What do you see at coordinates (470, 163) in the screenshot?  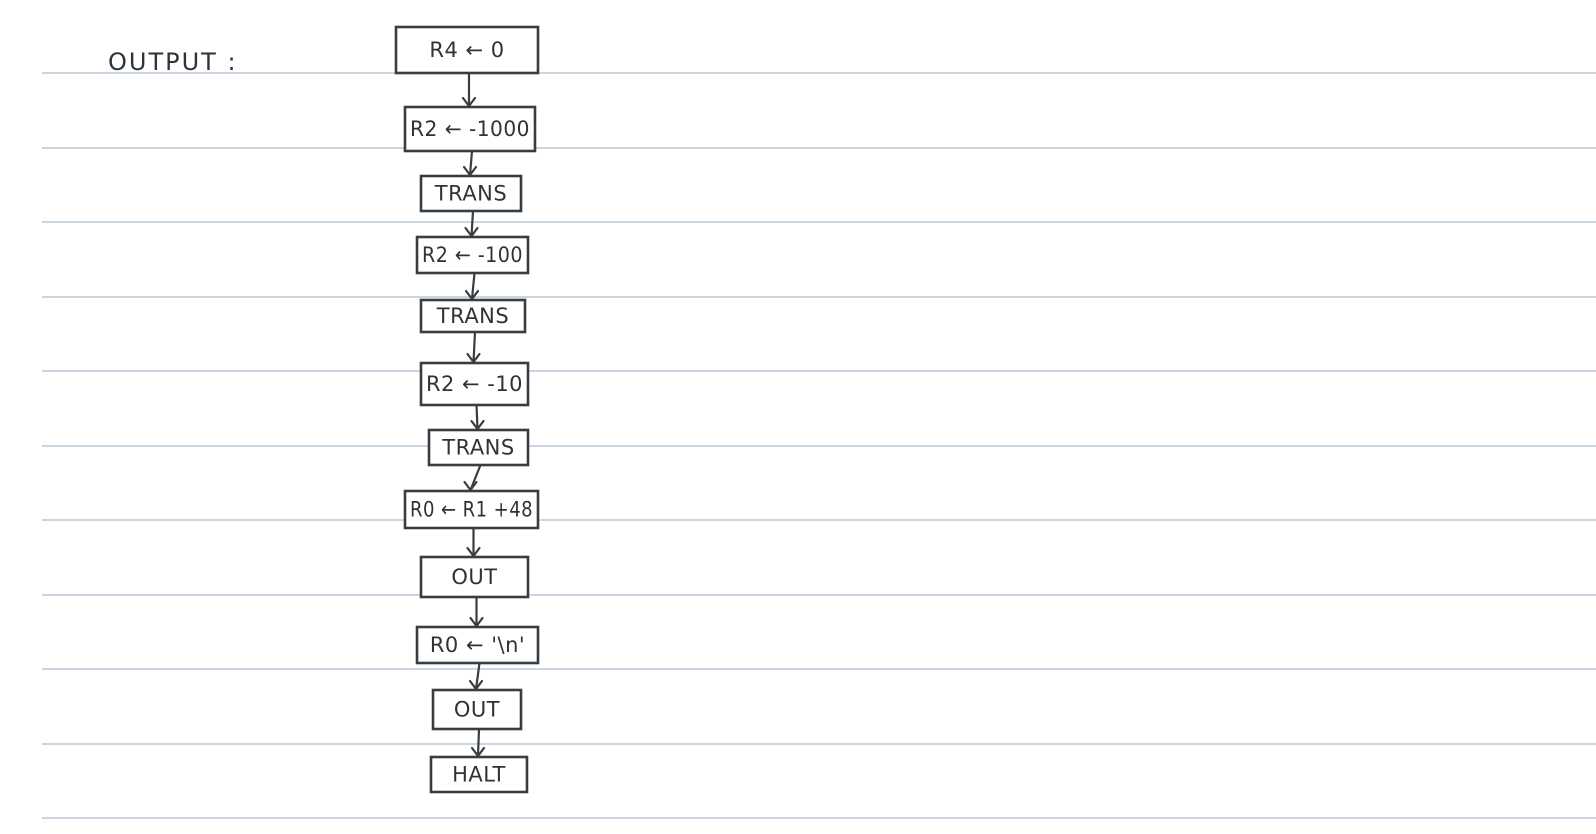 I see `flow-arrow-n2-to-n3` at bounding box center [470, 163].